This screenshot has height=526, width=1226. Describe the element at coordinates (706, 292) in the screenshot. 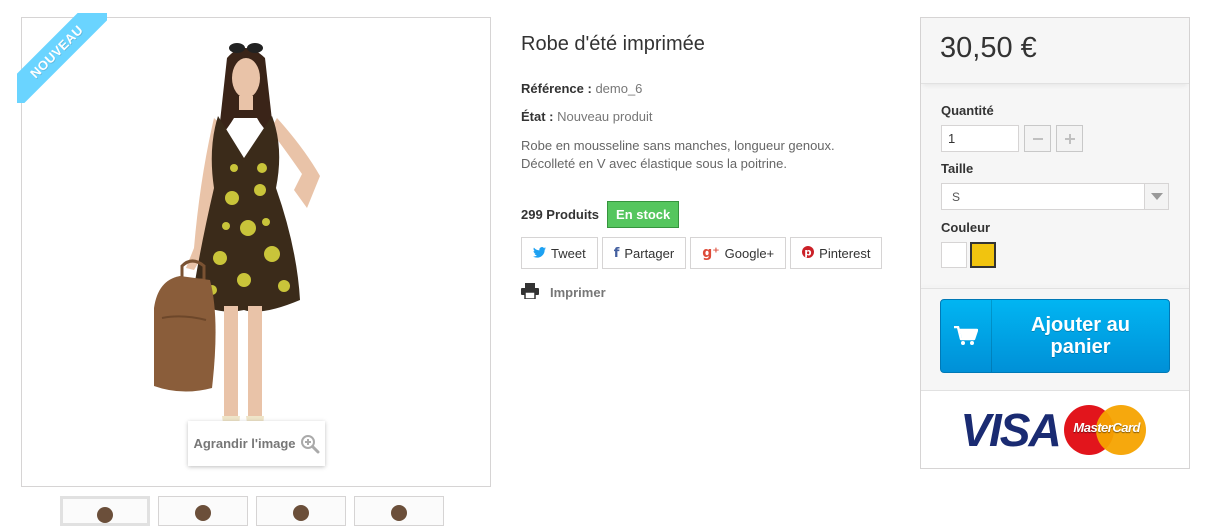

I see `print-link: Imprimer` at that location.